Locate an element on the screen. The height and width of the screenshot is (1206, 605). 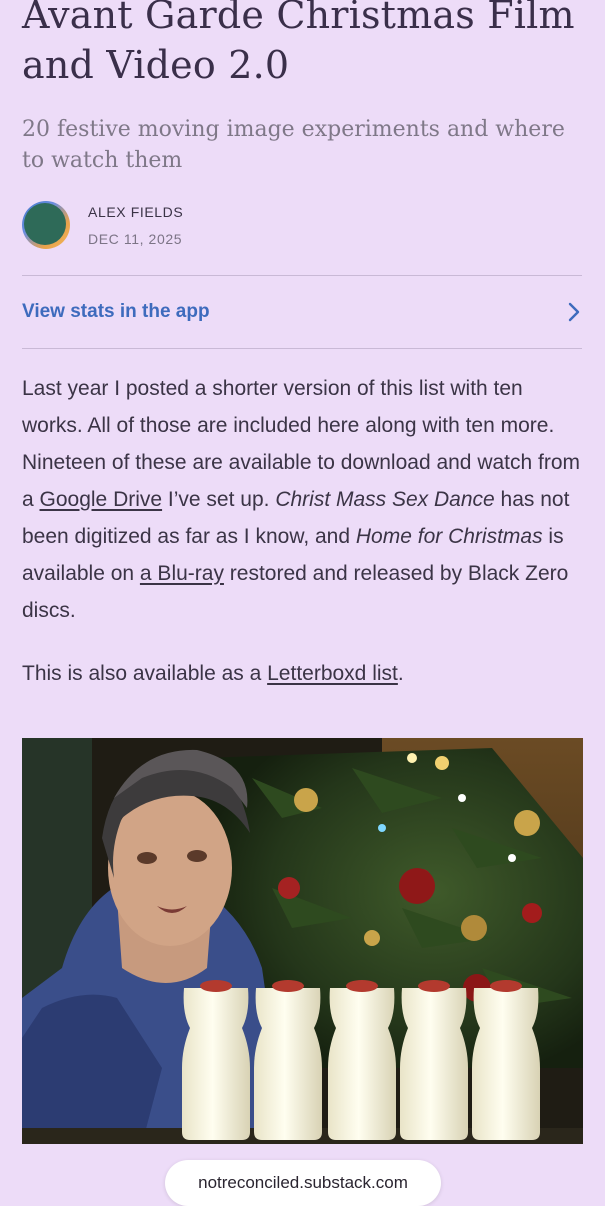
google-drive-link: Google Drive is located at coordinates (101, 499).